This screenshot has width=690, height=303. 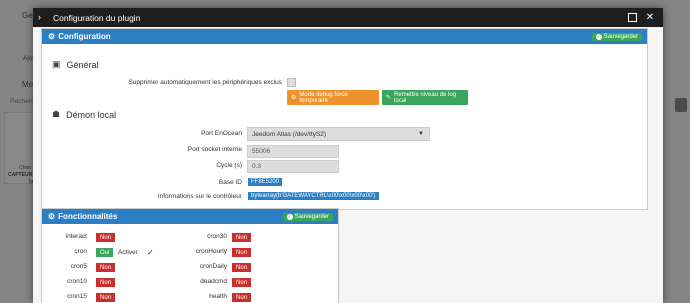 I want to click on port-select-value: Jeedom Atlas (/dev/ttyS2), so click(x=289, y=134).